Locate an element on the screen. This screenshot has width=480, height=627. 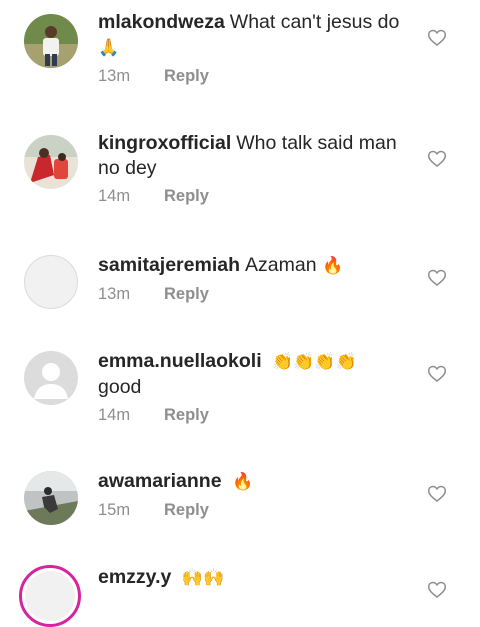
comment-username: emzzy.y is located at coordinates (134, 577).